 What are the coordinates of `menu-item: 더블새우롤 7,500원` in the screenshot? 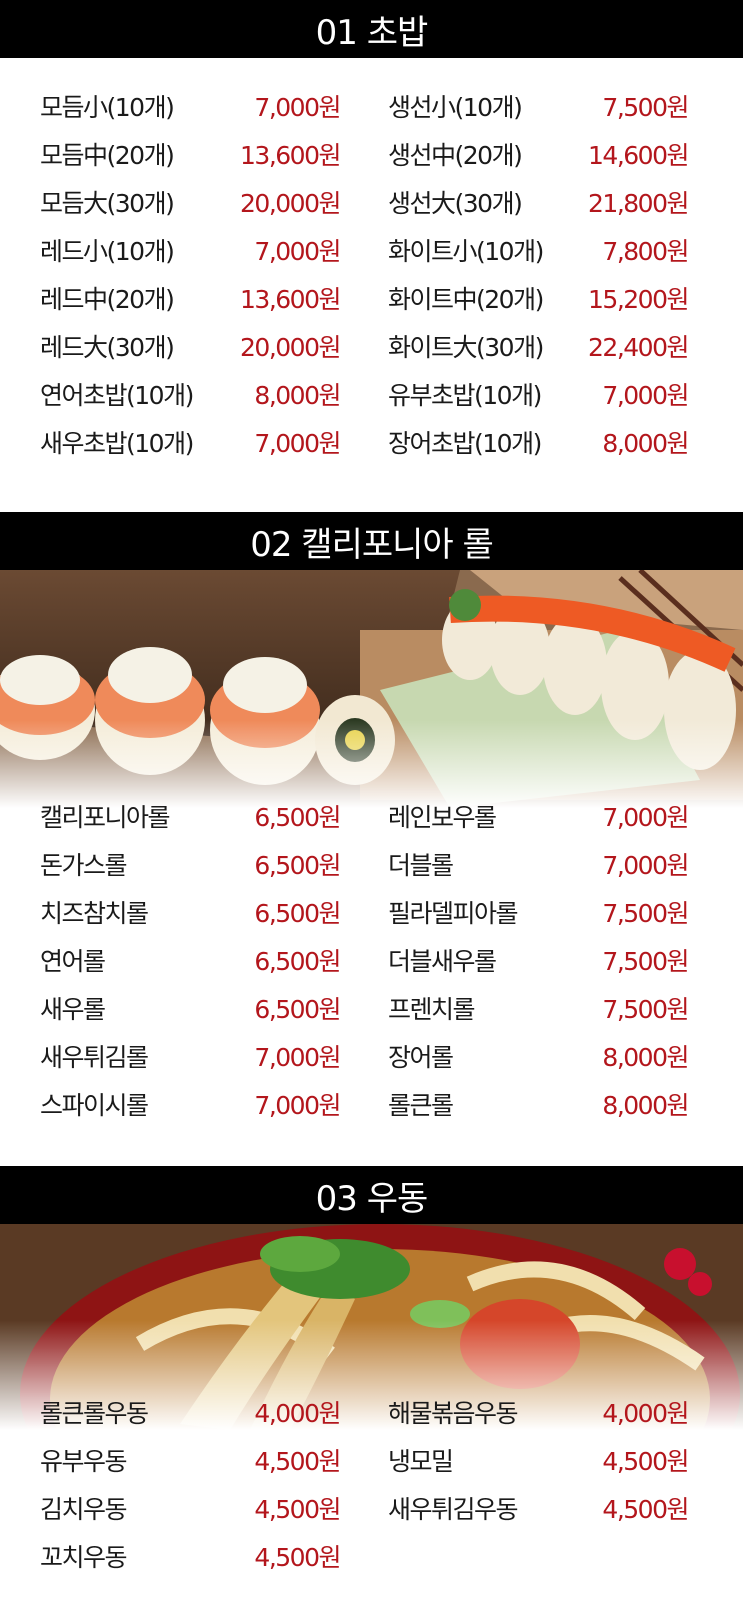 It's located at (538, 960).